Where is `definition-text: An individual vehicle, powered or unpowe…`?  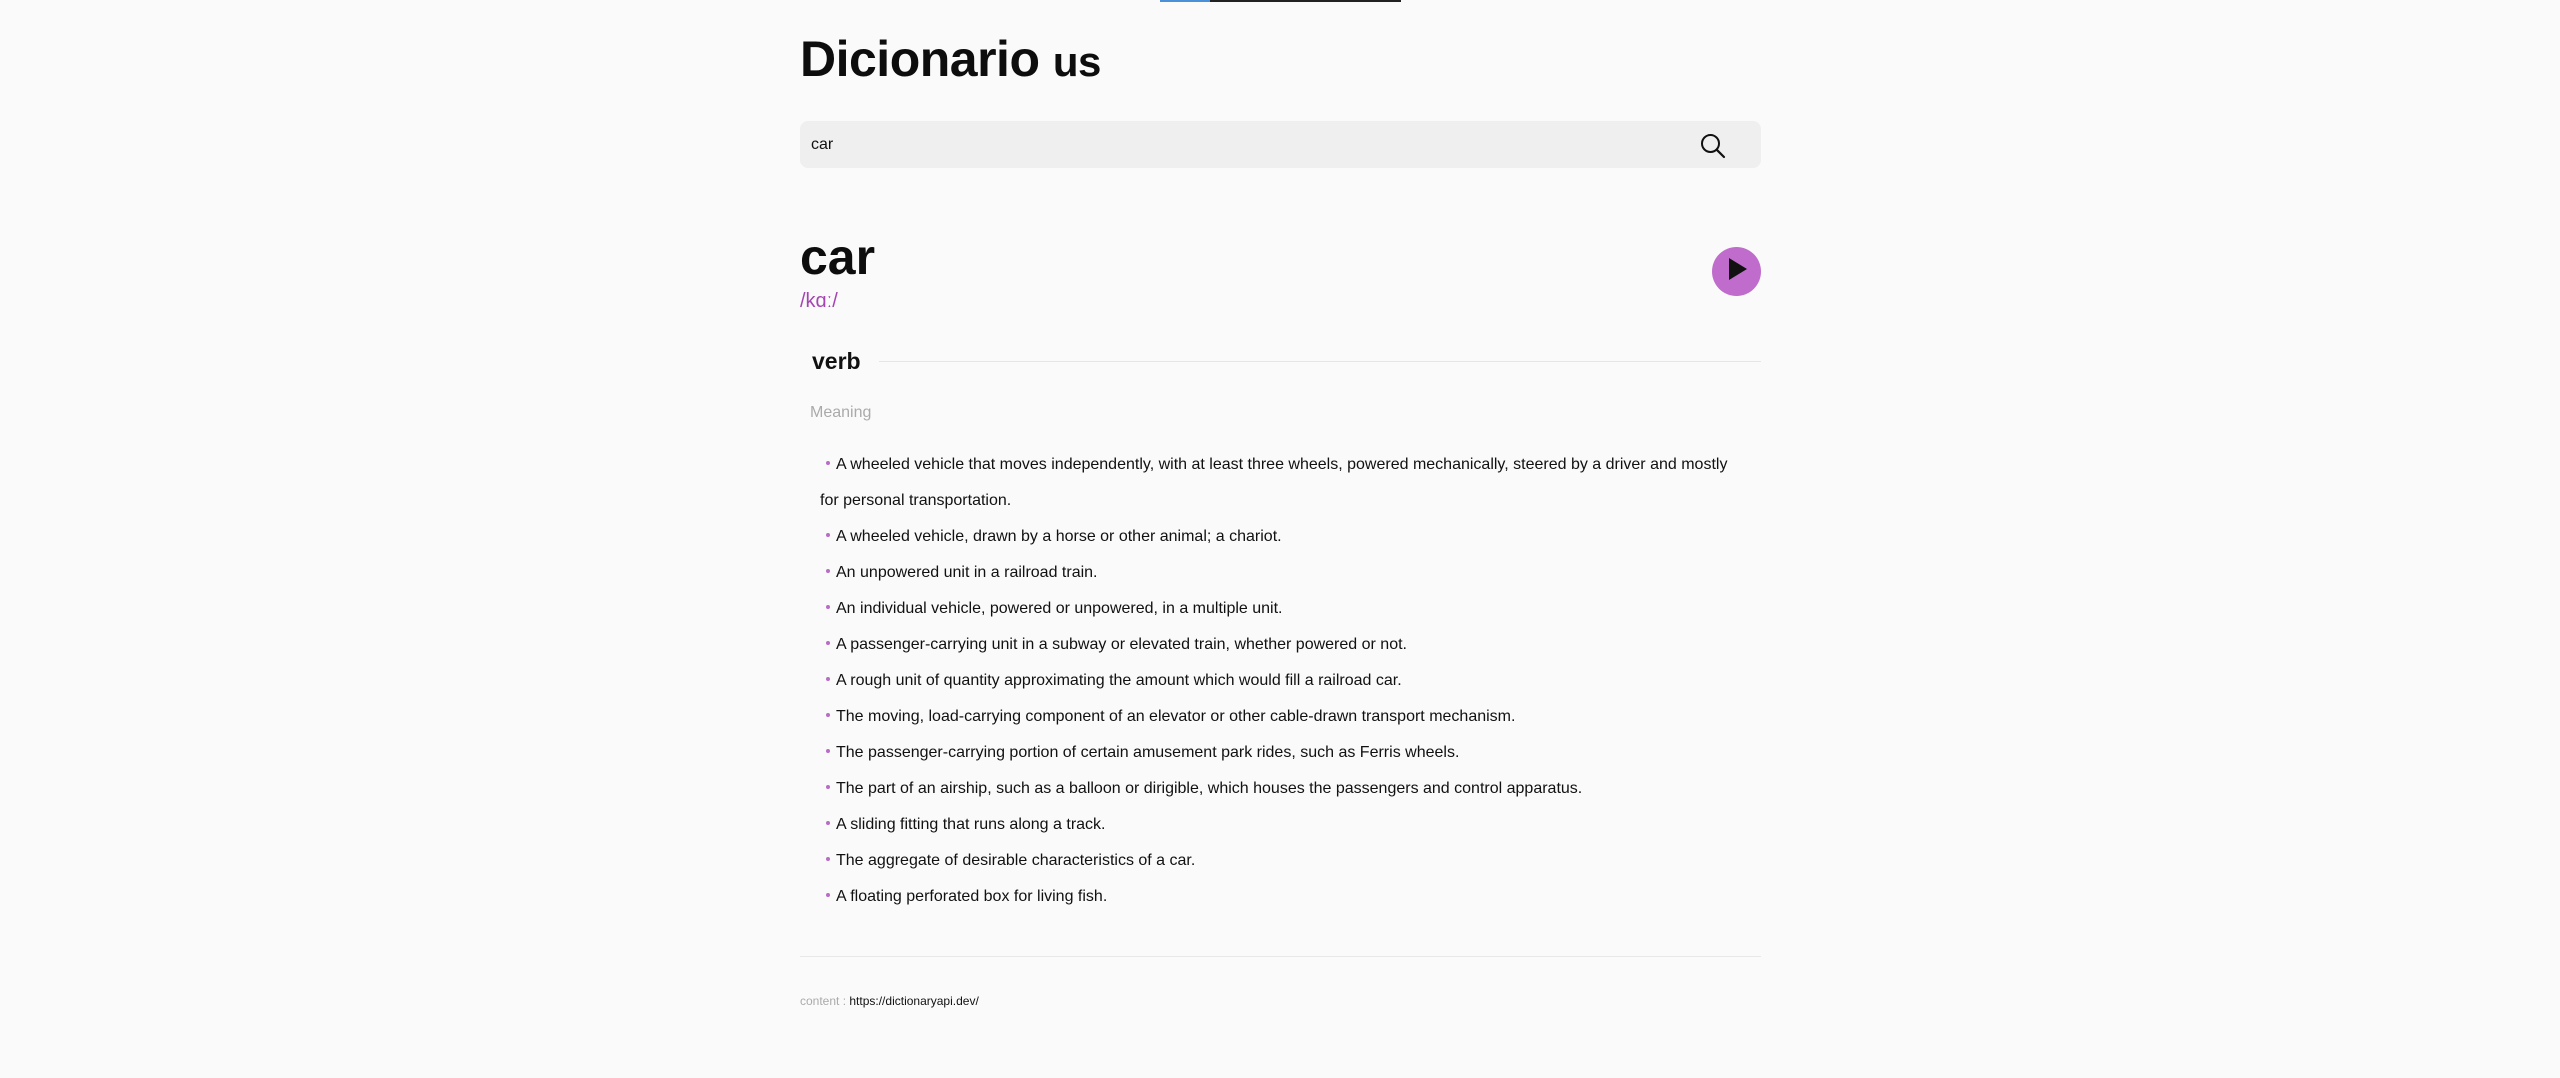
definition-text: An individual vehicle, powered or unpowe… is located at coordinates (1059, 608).